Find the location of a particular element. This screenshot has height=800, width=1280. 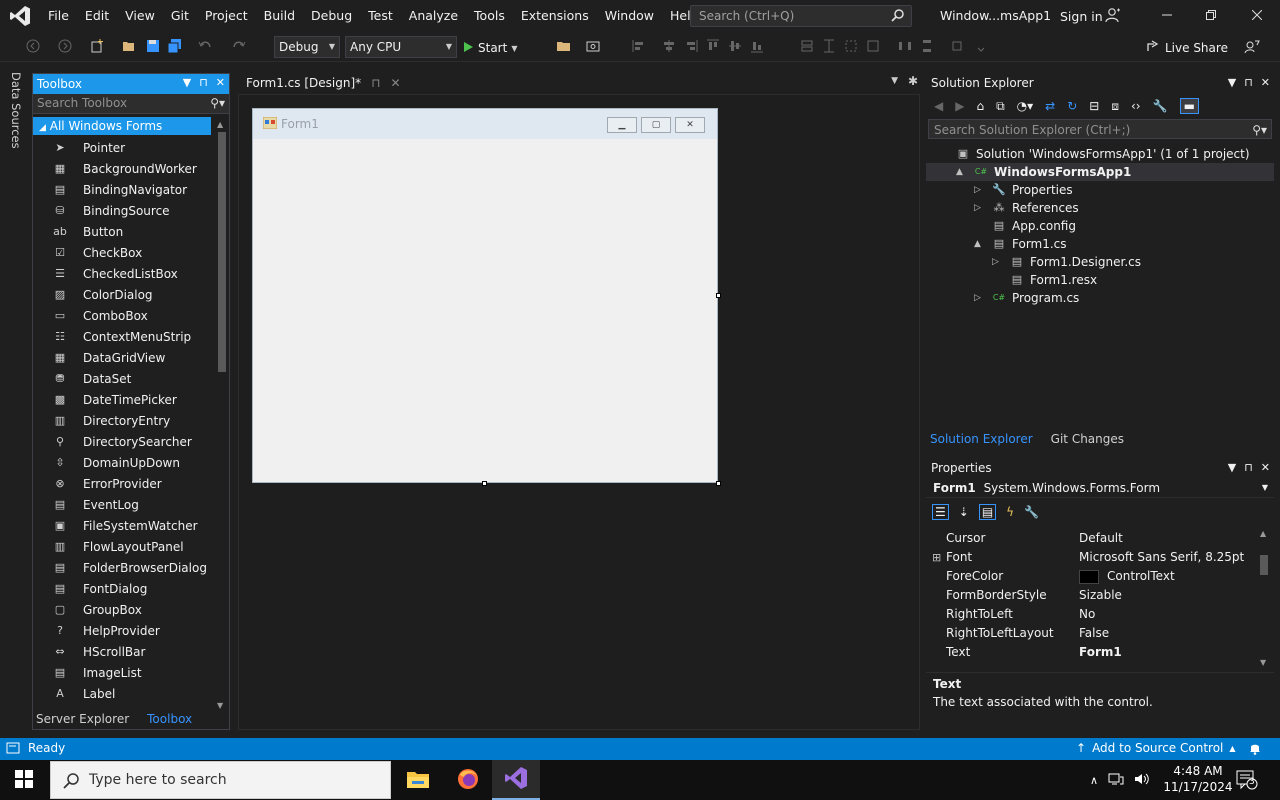

property-value-cell: Default is located at coordinates (1166, 538).